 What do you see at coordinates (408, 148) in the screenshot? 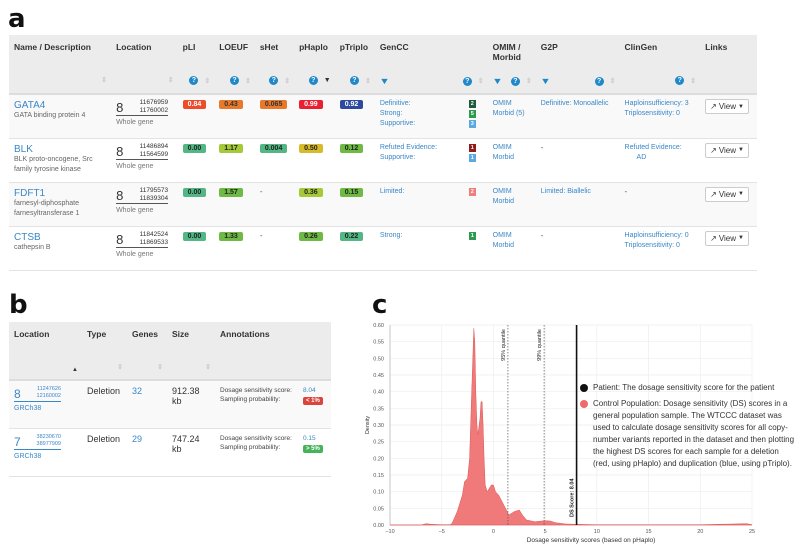
I see `gencc-classification: Refuted Evidence:` at bounding box center [408, 148].